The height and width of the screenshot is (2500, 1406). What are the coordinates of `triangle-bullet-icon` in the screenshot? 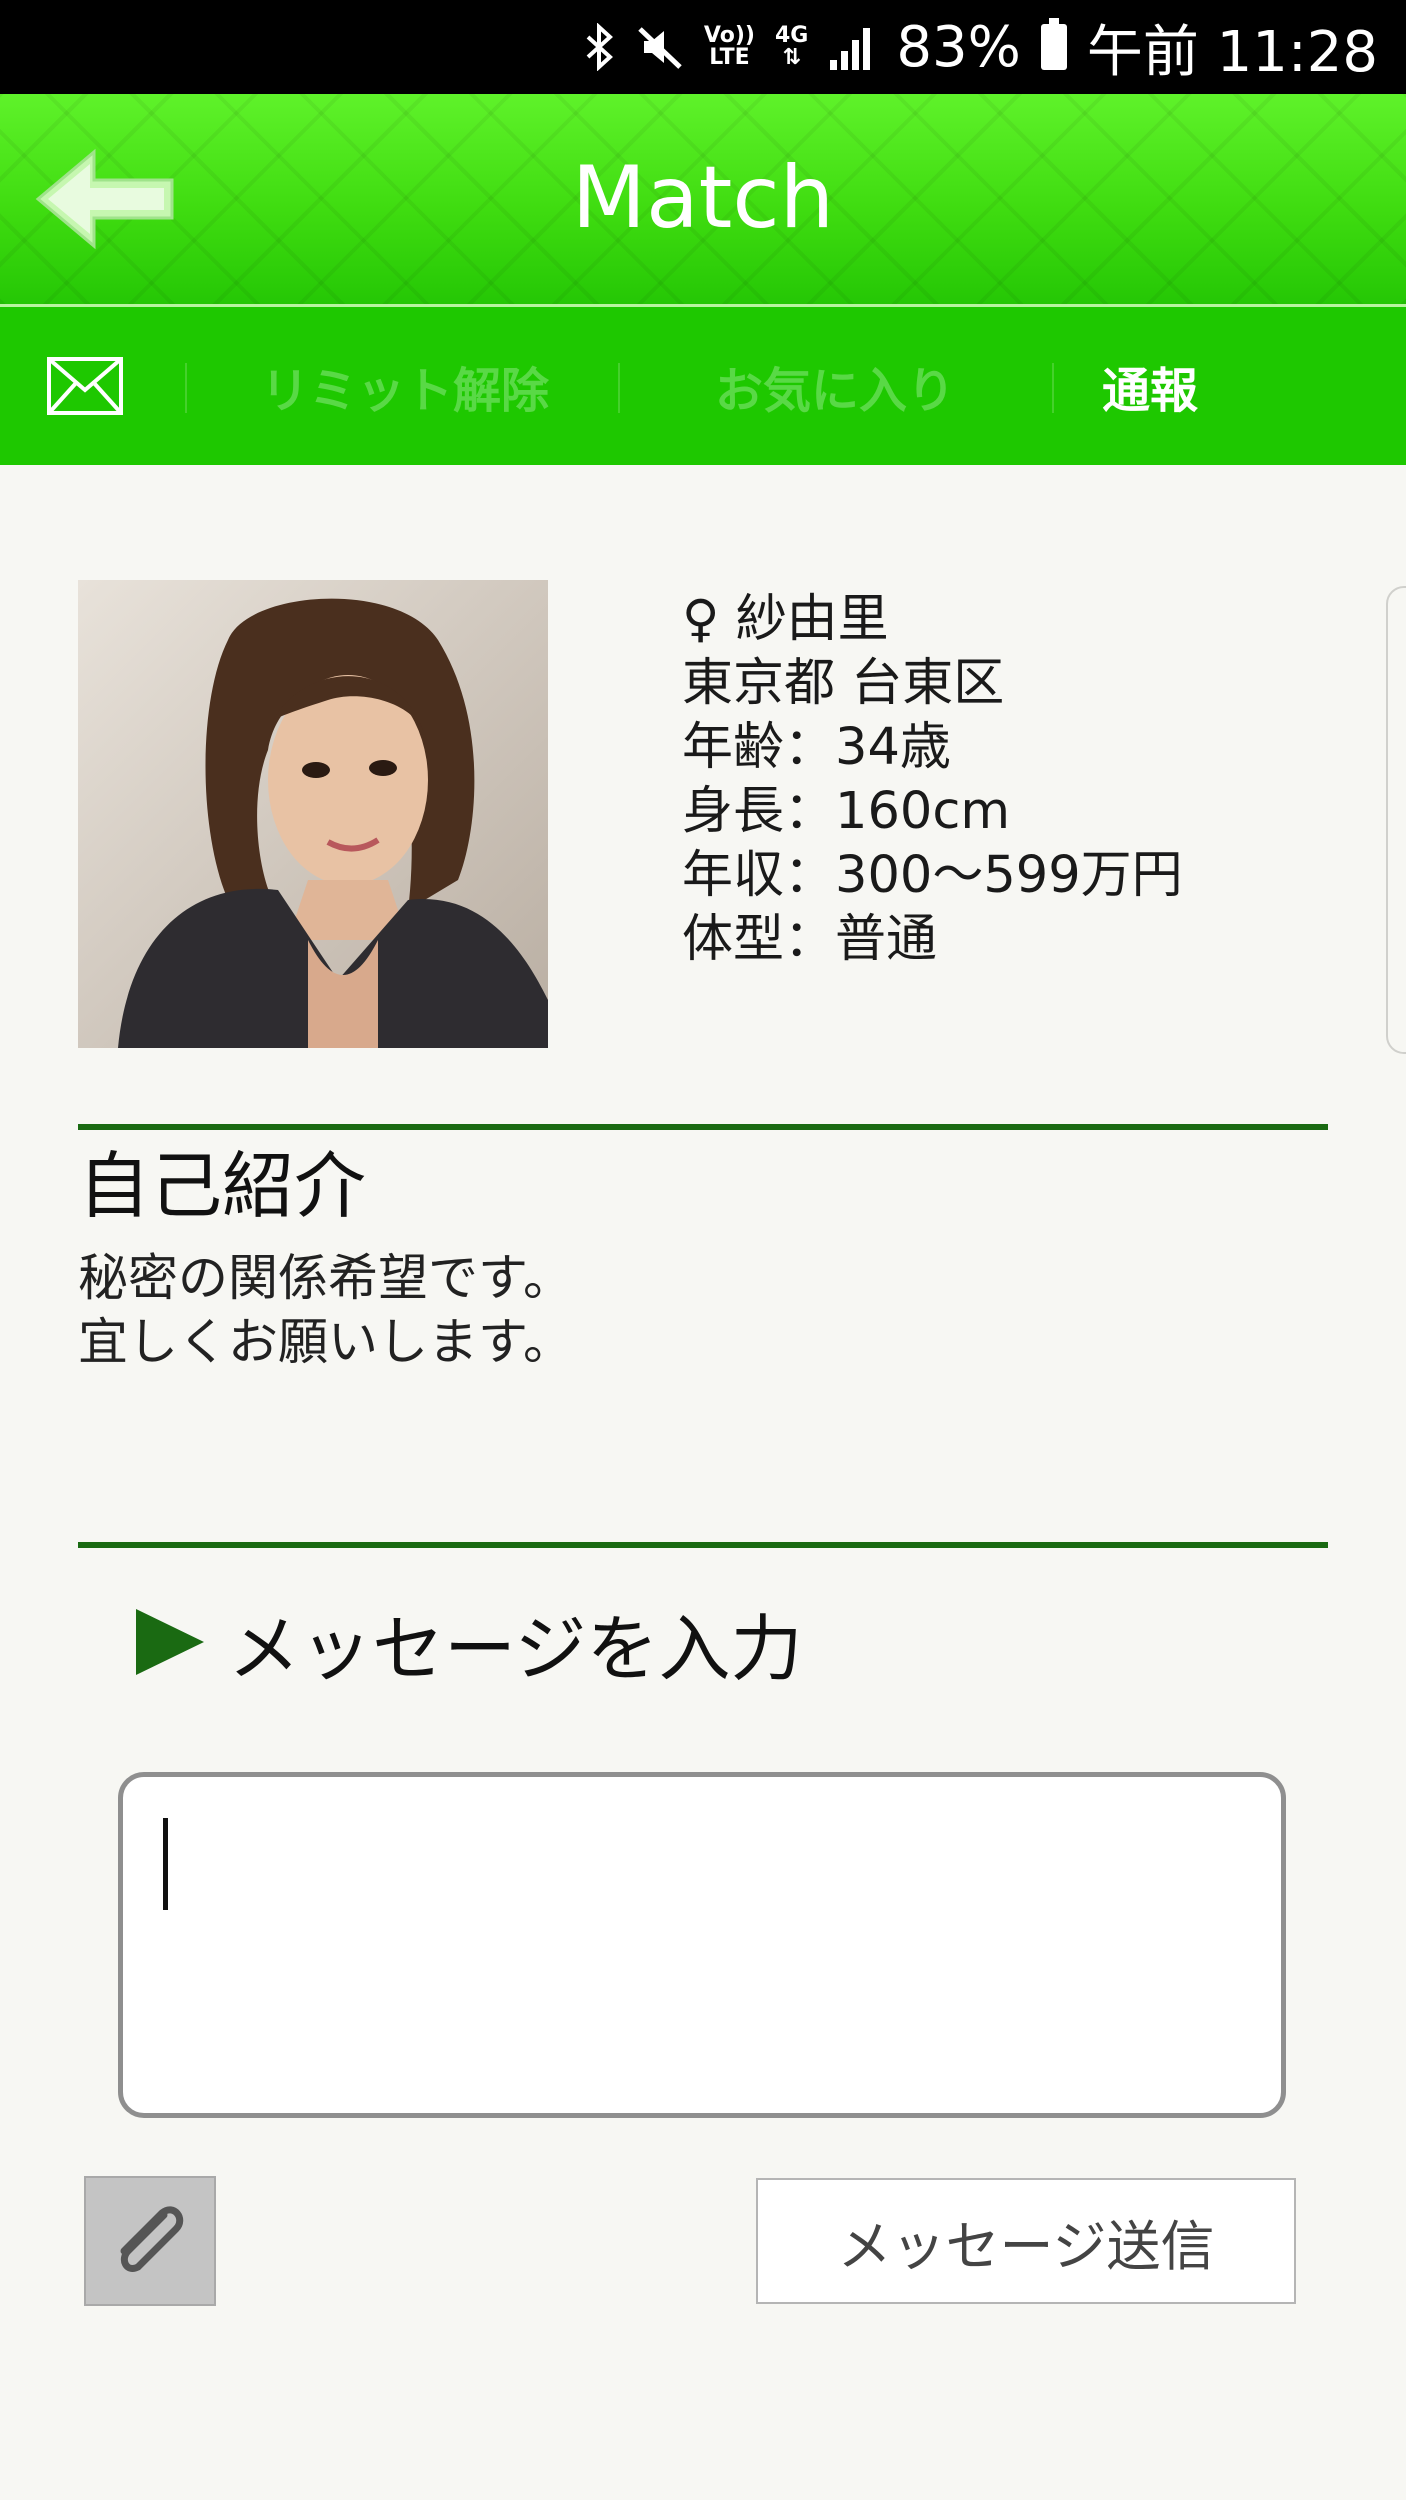 It's located at (170, 1642).